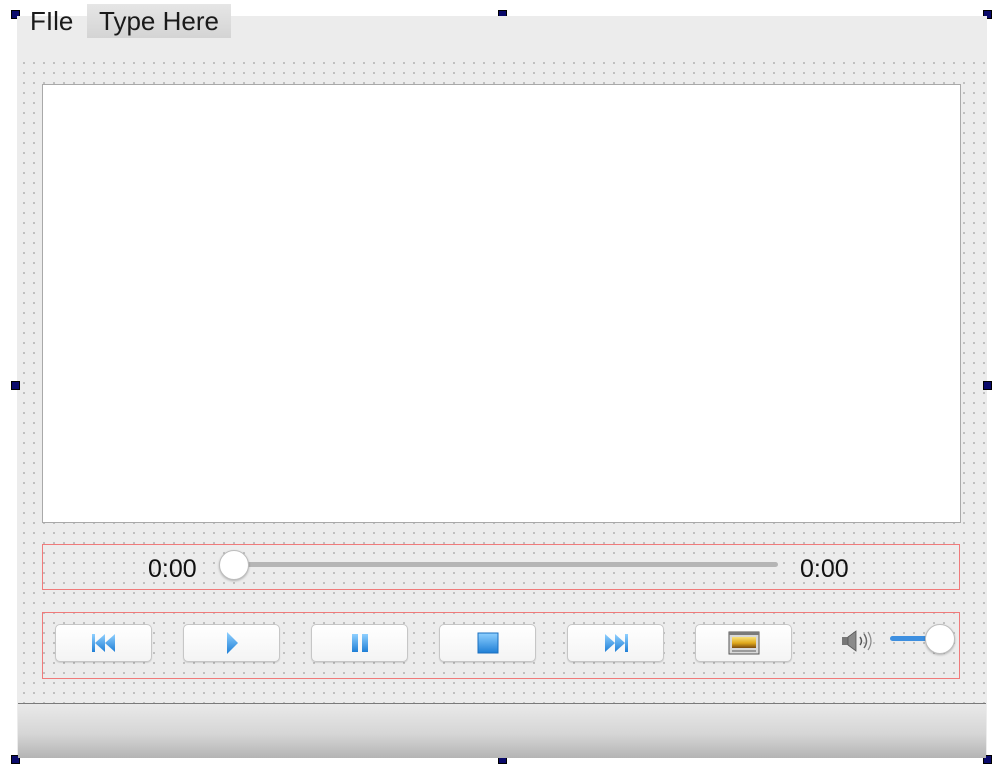  I want to click on stop-button, so click(487, 643).